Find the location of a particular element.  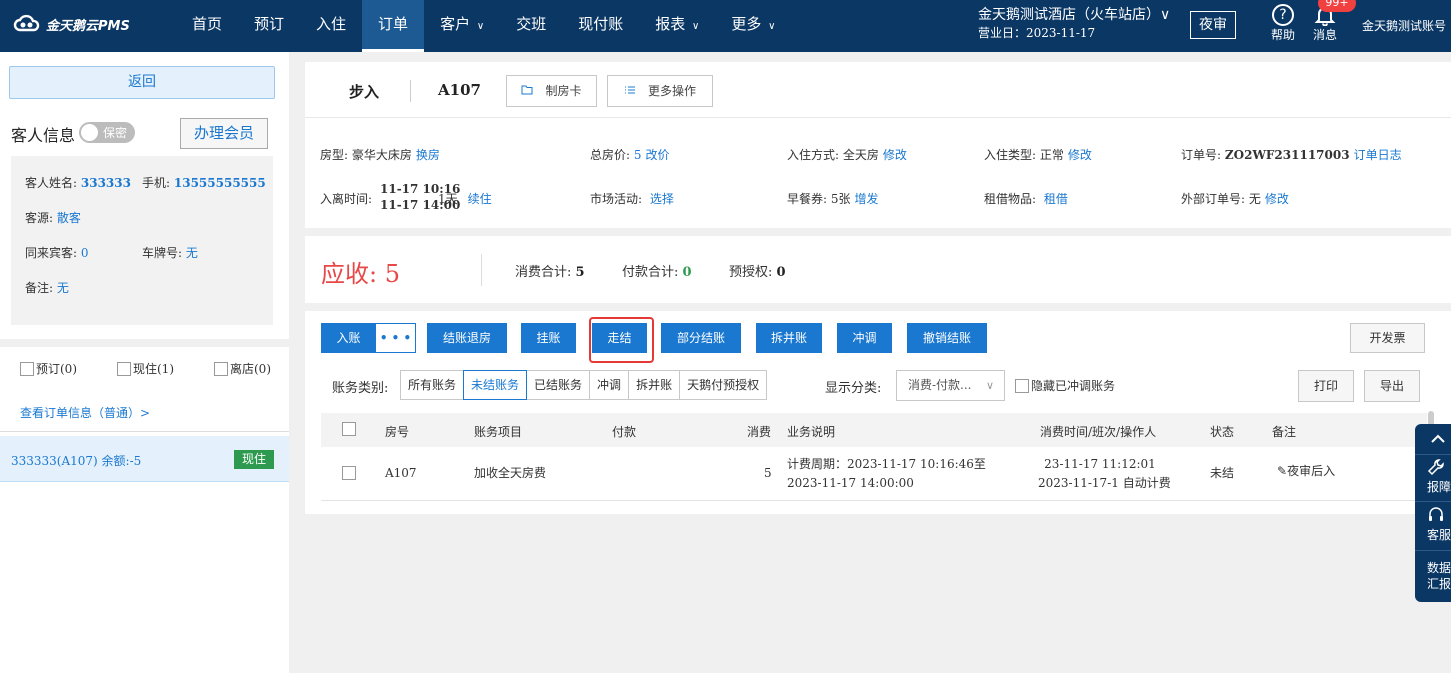

adjust-button: 冲调 is located at coordinates (864, 338).